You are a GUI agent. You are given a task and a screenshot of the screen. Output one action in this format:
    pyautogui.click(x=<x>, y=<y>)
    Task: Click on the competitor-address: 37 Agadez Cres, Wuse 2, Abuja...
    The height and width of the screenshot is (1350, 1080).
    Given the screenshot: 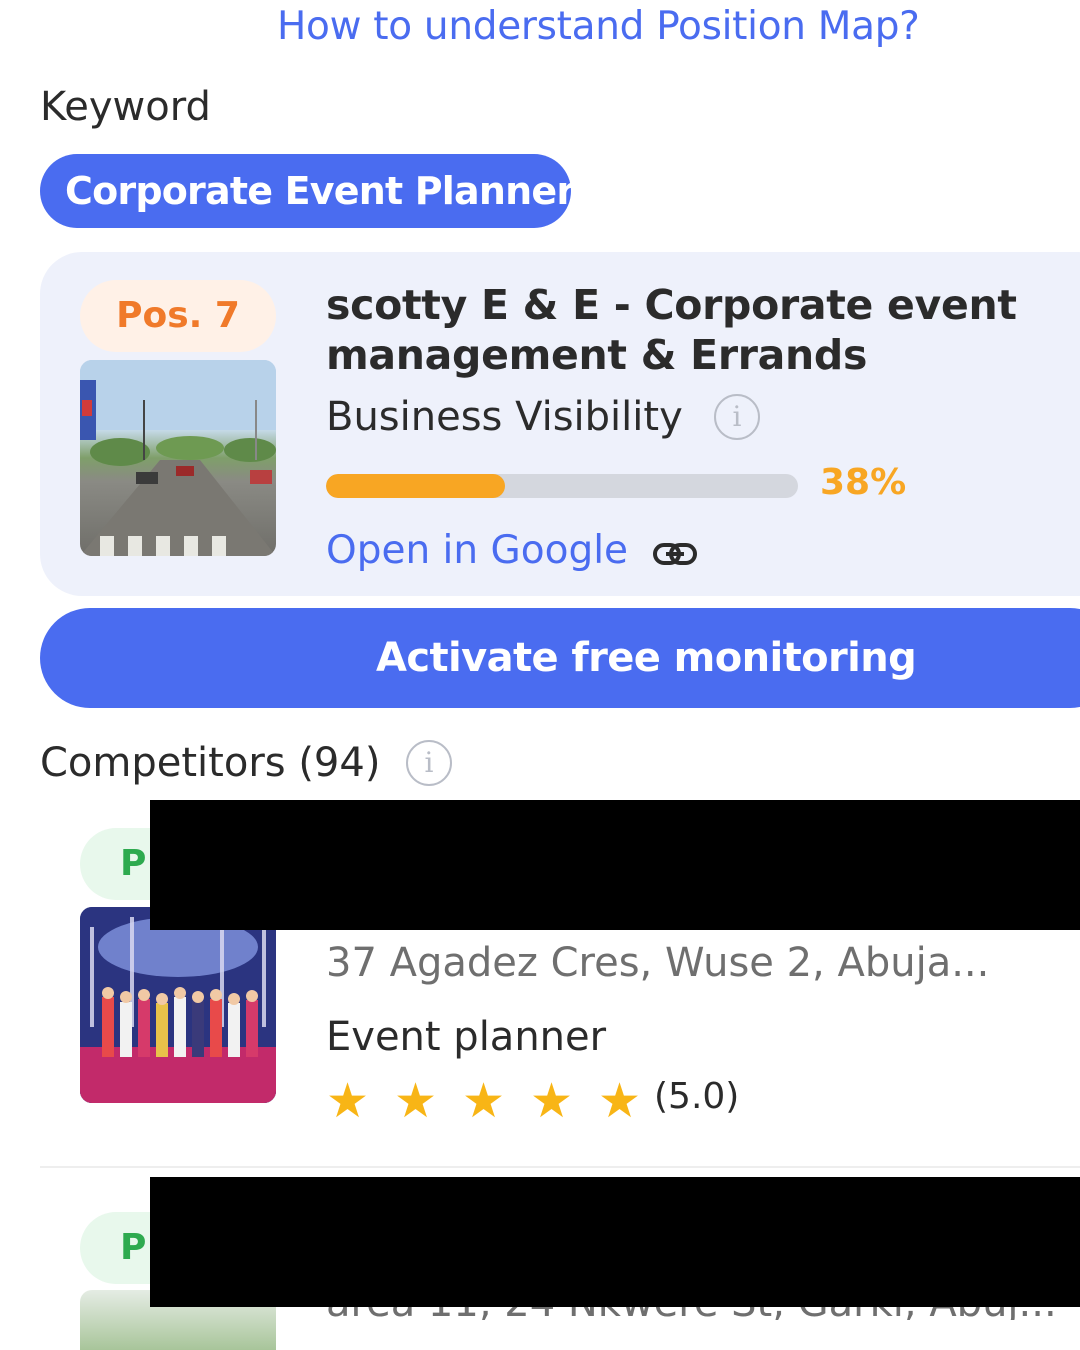 What is the action you would take?
    pyautogui.click(x=658, y=963)
    